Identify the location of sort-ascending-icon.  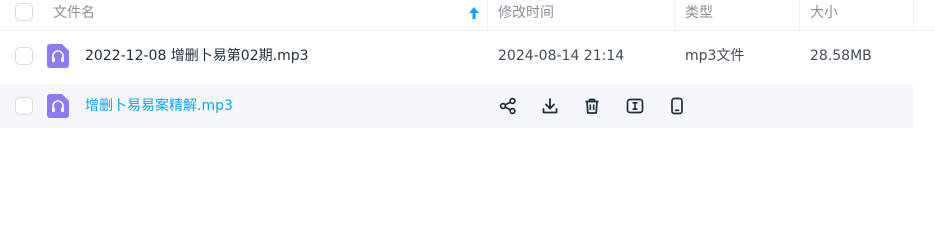
(474, 13).